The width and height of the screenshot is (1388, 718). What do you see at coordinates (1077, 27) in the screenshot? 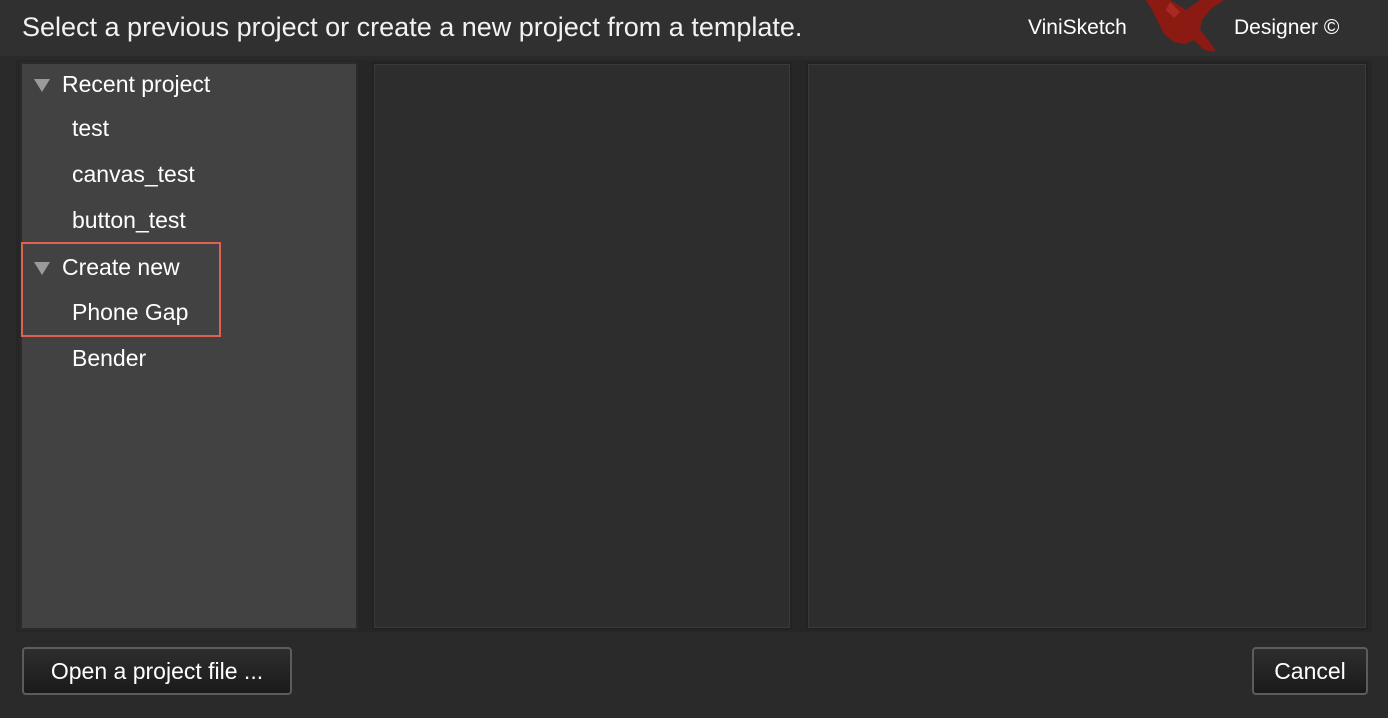
I see `brand-name: ViniSketch` at bounding box center [1077, 27].